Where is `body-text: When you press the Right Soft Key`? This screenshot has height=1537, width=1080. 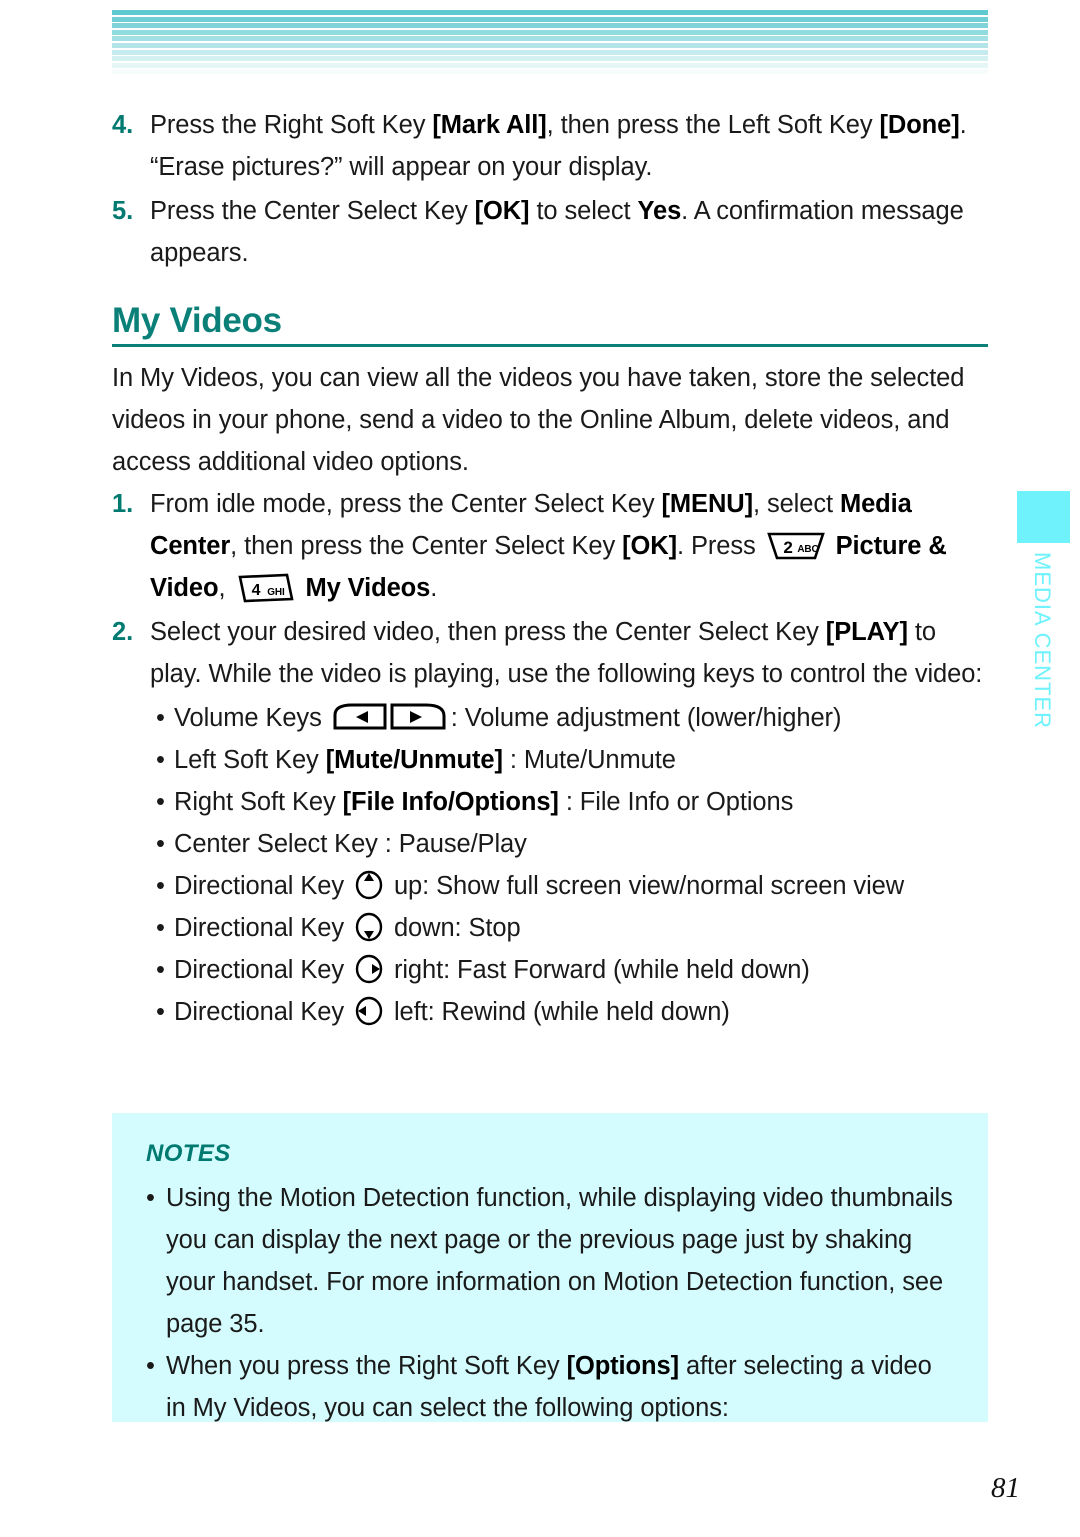 body-text: When you press the Right Soft Key is located at coordinates (366, 1366).